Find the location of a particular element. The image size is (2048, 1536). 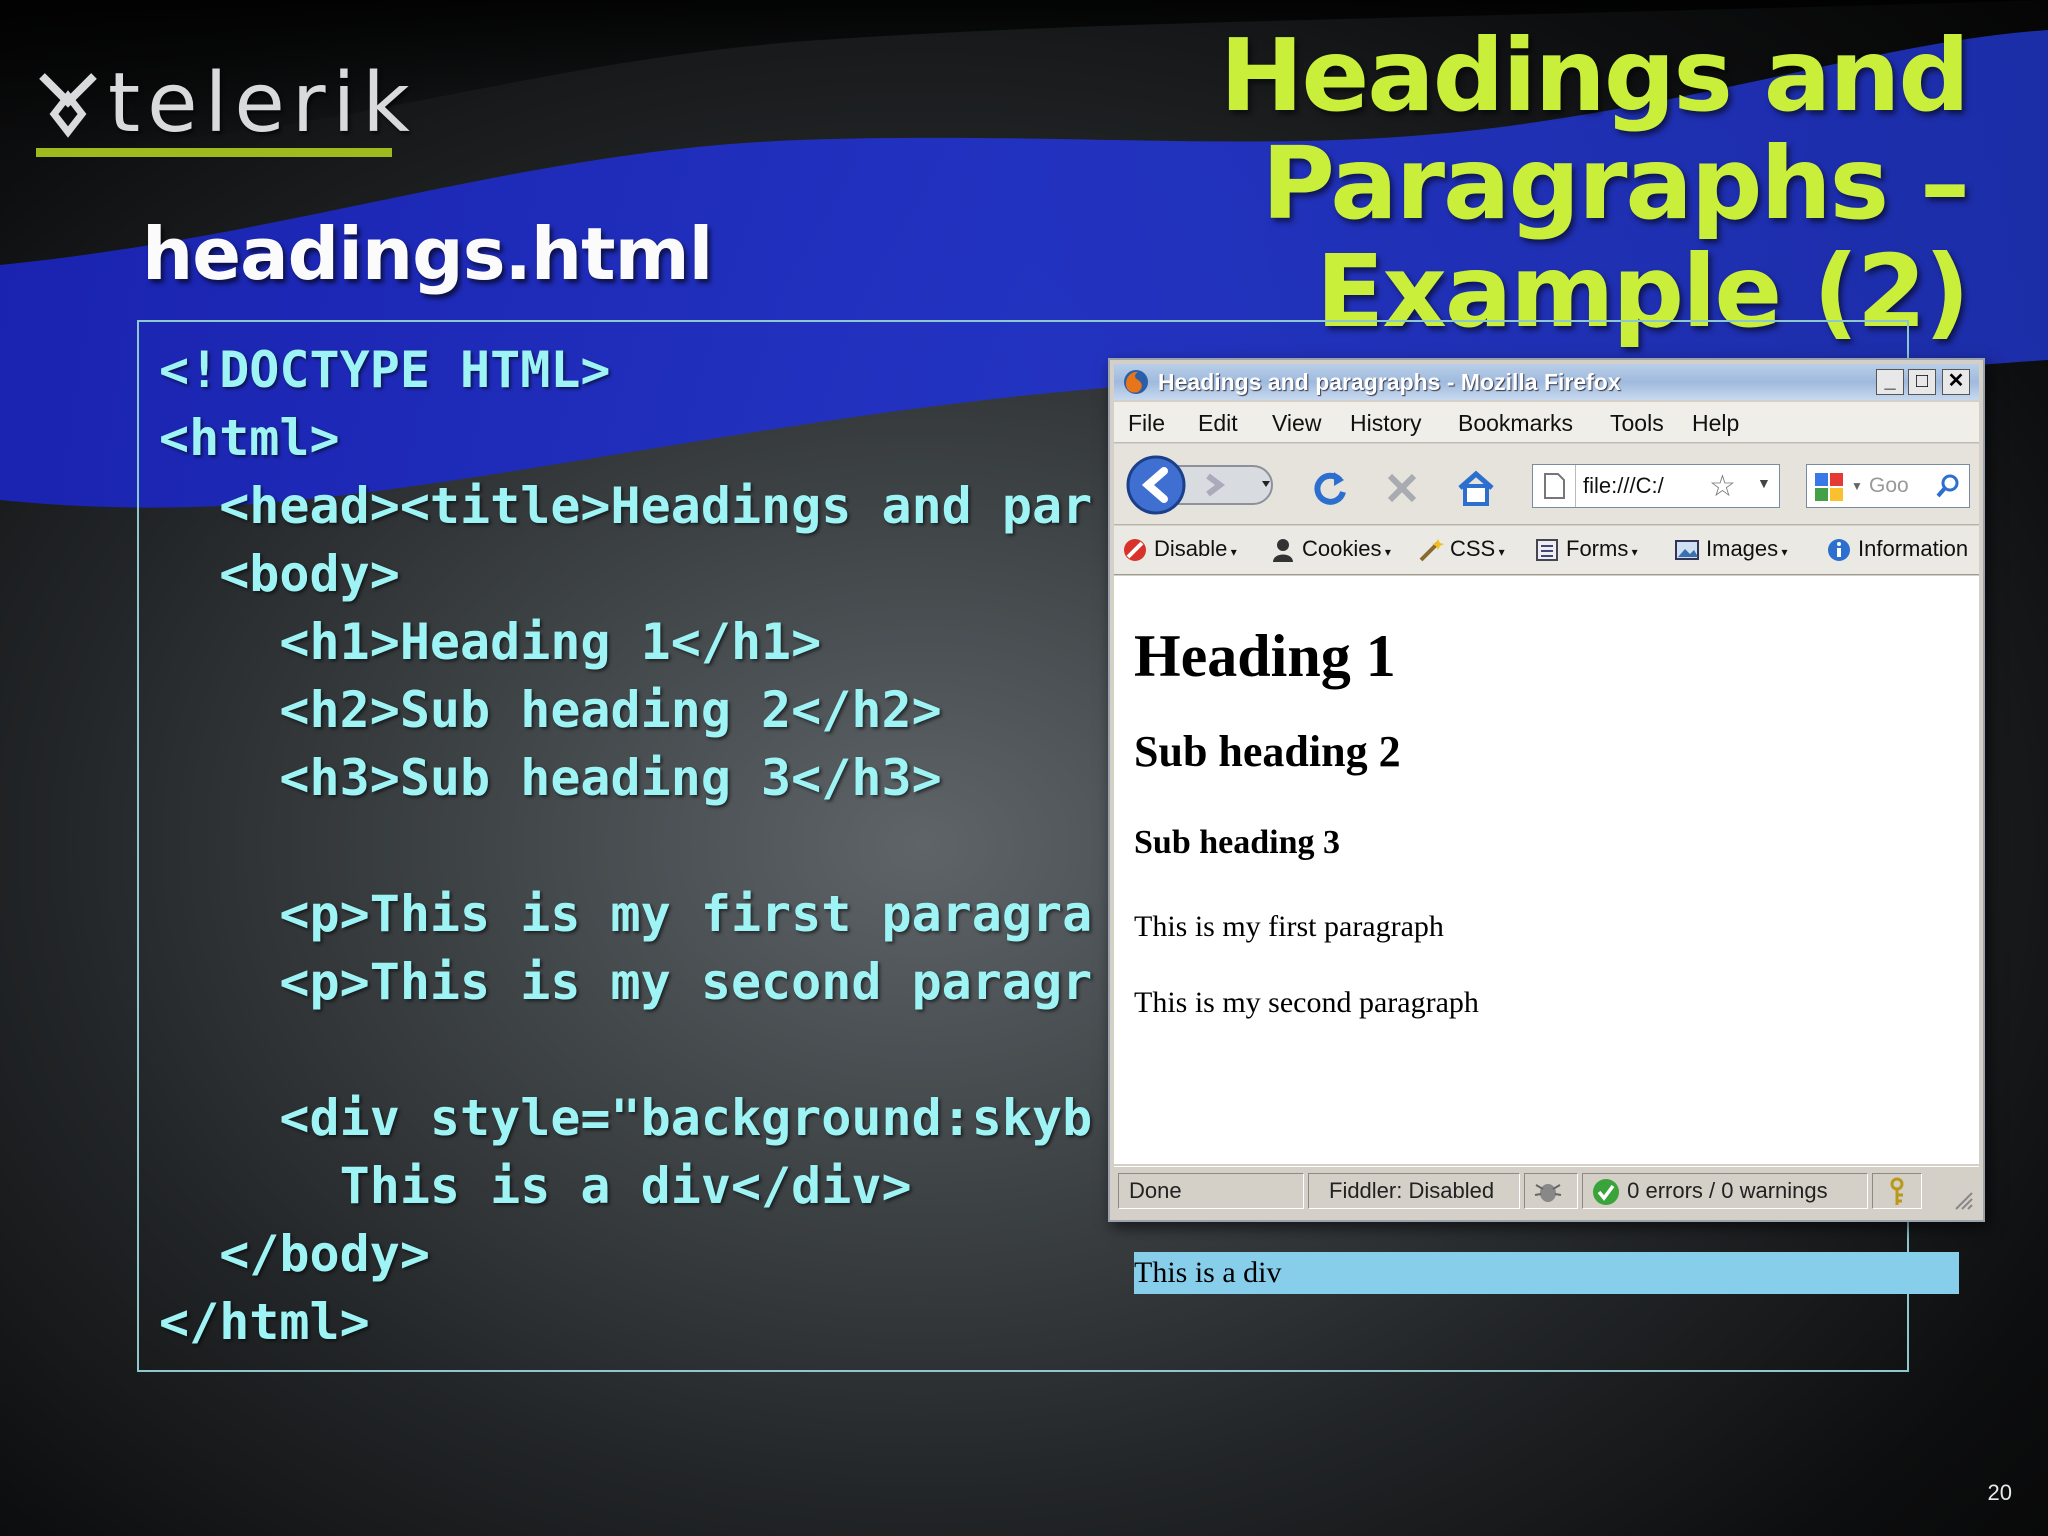

cookies-label: Cookies is located at coordinates (1342, 548).